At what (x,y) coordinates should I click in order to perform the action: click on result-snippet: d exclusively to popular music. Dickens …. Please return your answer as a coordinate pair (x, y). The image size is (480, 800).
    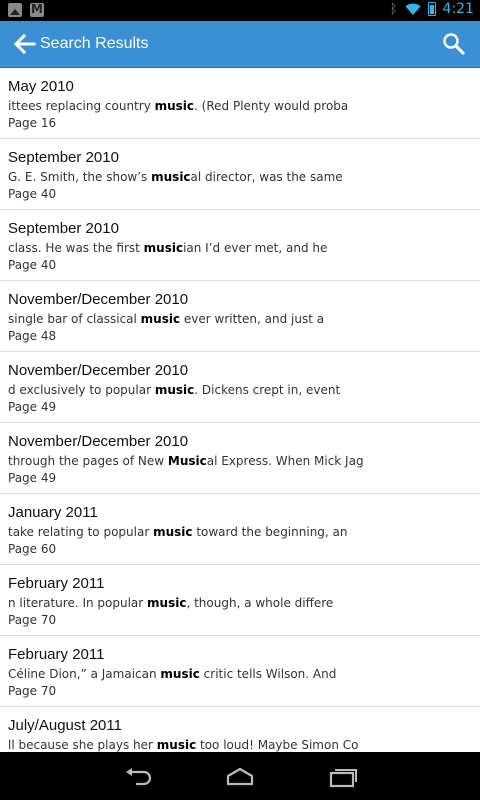
    Looking at the image, I should click on (174, 390).